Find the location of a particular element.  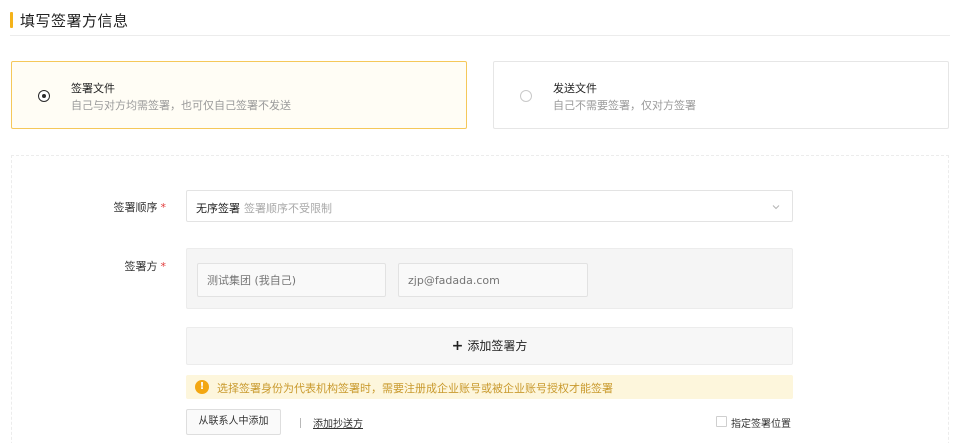

signature-position-checkbox is located at coordinates (721, 421).